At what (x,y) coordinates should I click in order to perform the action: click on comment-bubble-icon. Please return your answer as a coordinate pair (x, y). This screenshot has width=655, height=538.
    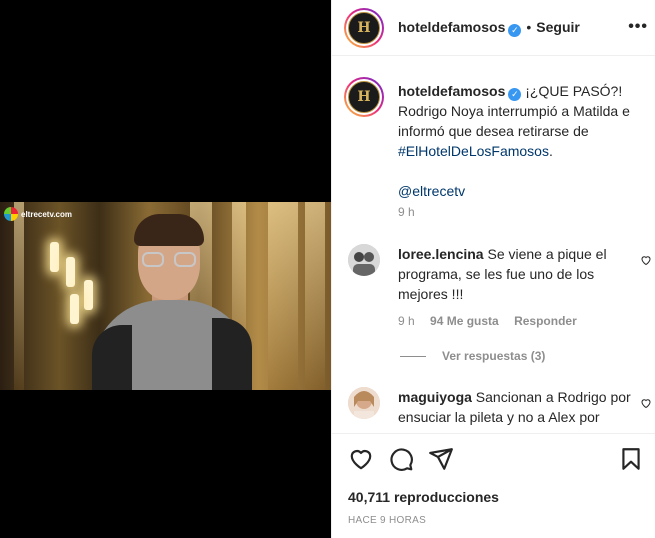
    Looking at the image, I should click on (401, 459).